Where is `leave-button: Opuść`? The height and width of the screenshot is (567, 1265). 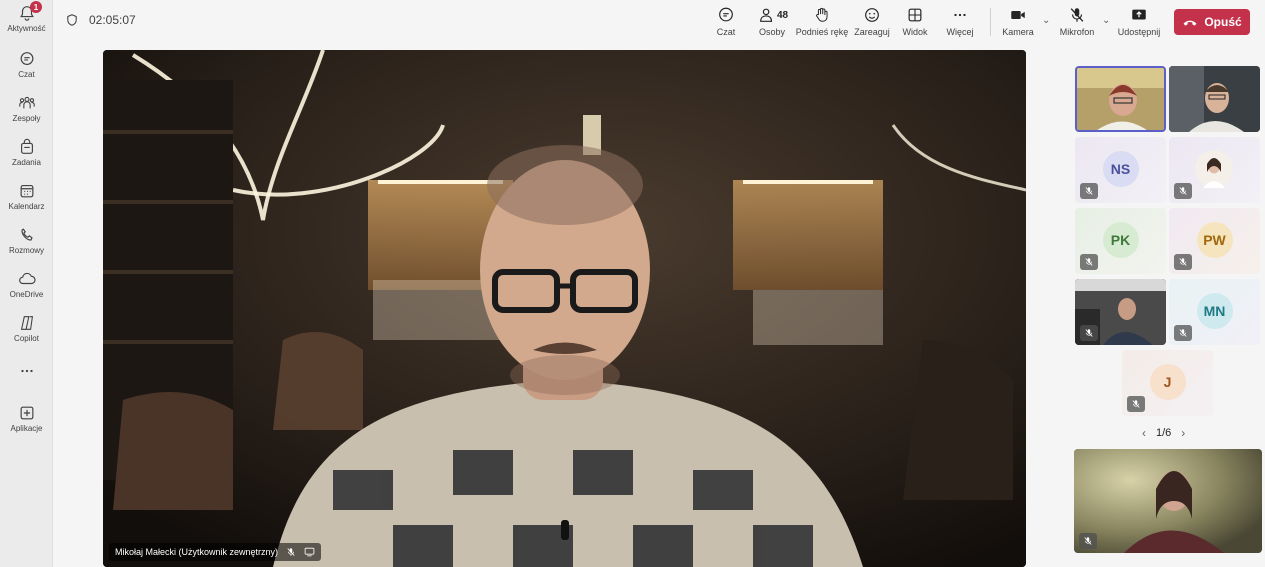
leave-button: Opuść is located at coordinates (1212, 22).